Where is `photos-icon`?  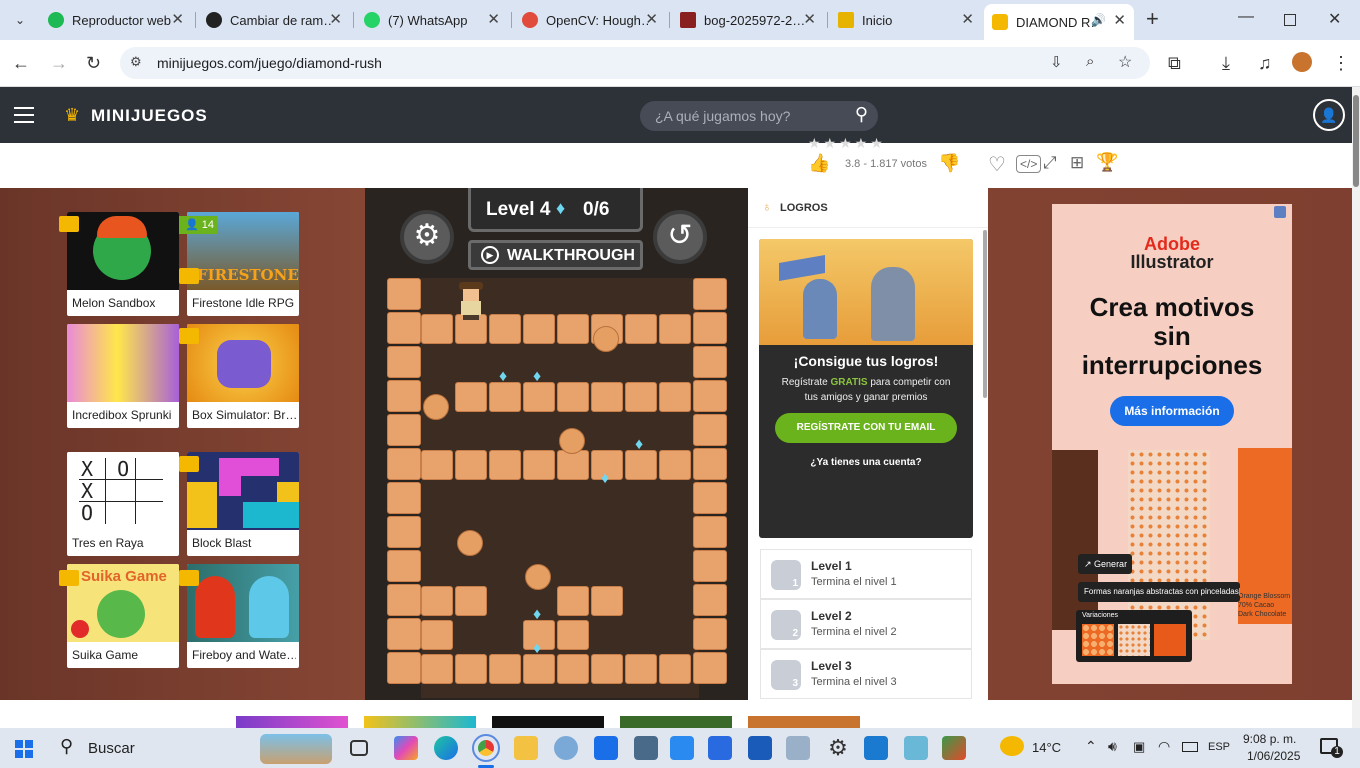 photos-icon is located at coordinates (798, 748).